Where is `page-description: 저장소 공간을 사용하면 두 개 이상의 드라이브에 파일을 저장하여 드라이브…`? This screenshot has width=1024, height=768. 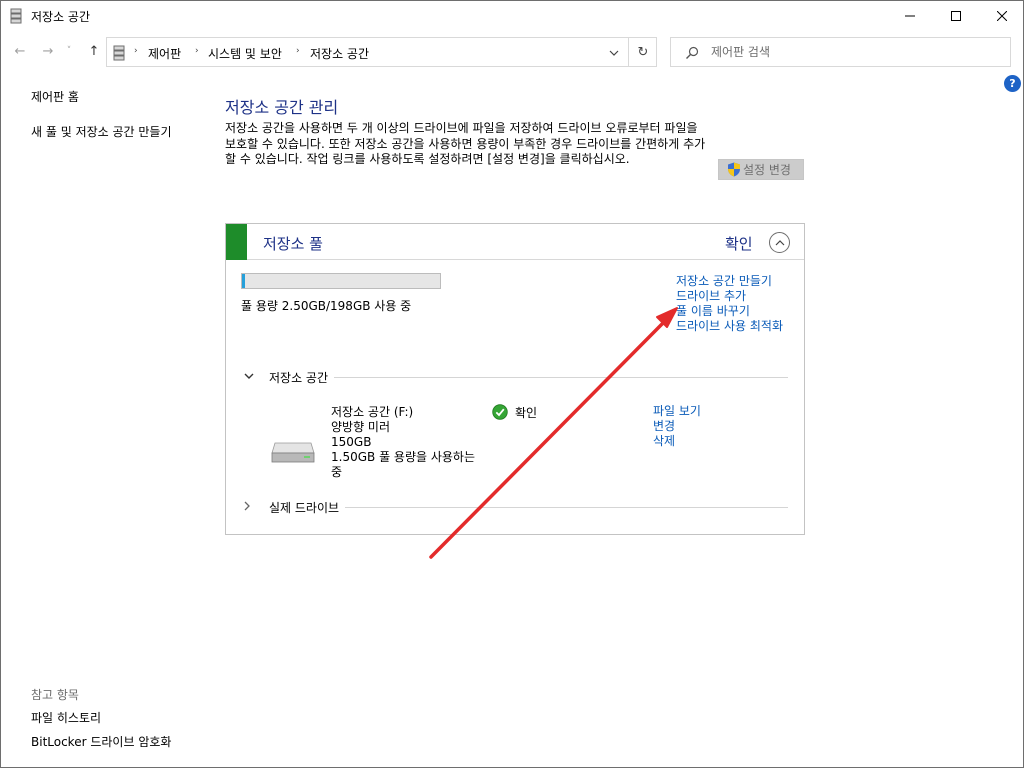
page-description: 저장소 공간을 사용하면 두 개 이상의 드라이브에 파일을 저장하여 드라이브… is located at coordinates (465, 143).